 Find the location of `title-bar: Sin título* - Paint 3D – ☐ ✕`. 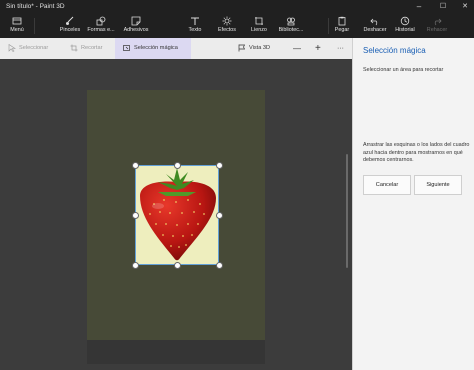

title-bar: Sin título* - Paint 3D – ☐ ✕ is located at coordinates (237, 7).